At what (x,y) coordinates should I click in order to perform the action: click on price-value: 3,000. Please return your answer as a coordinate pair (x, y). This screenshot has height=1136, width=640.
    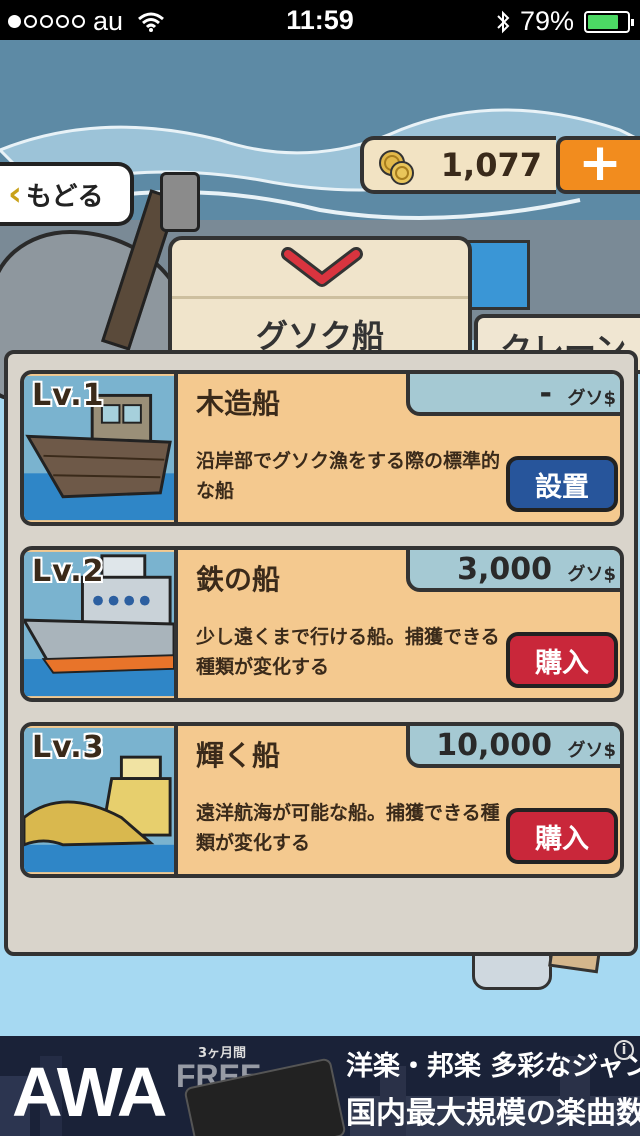
    Looking at the image, I should click on (504, 569).